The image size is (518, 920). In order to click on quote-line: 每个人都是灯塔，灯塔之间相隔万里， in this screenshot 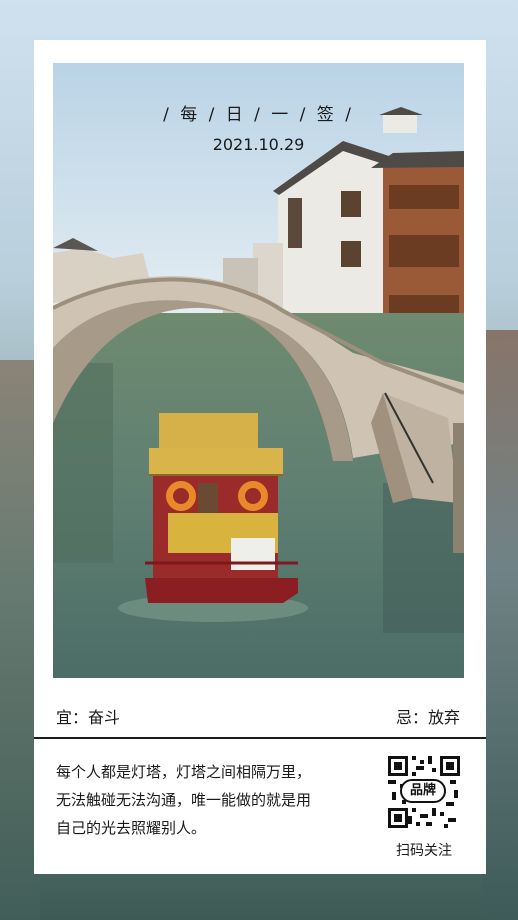, I will do `click(184, 772)`.